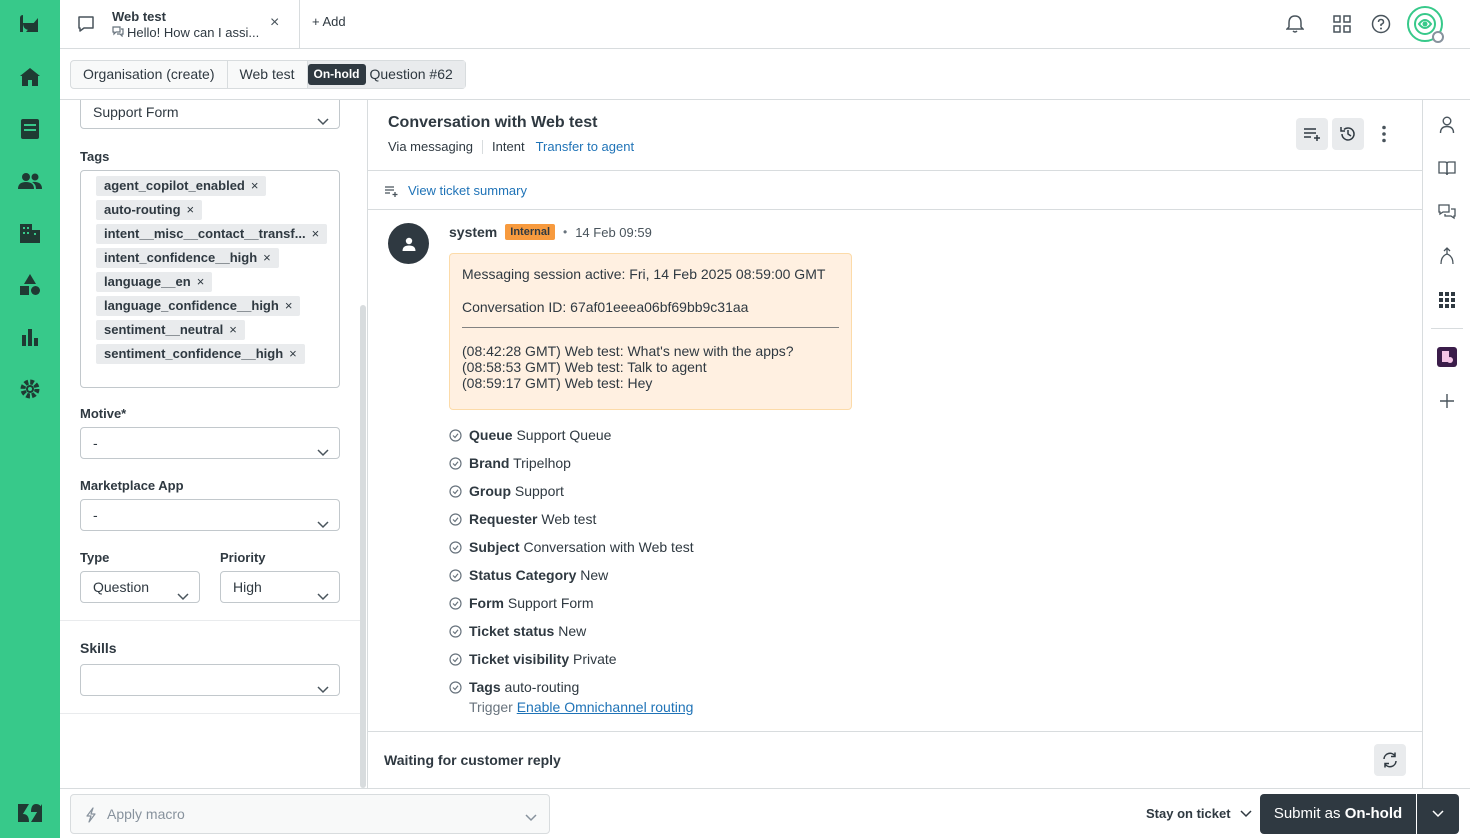 This screenshot has height=838, width=1470. Describe the element at coordinates (310, 814) in the screenshot. I see `apply-macro-select: Apply macro` at that location.